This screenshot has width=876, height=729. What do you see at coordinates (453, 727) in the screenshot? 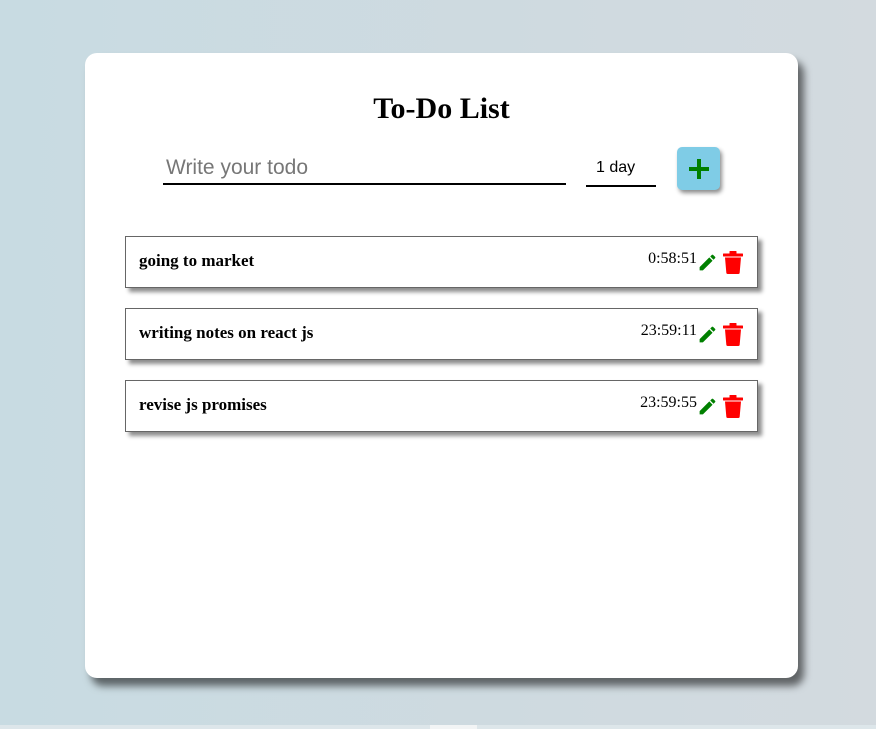
I see `bottom-strip-highlight` at bounding box center [453, 727].